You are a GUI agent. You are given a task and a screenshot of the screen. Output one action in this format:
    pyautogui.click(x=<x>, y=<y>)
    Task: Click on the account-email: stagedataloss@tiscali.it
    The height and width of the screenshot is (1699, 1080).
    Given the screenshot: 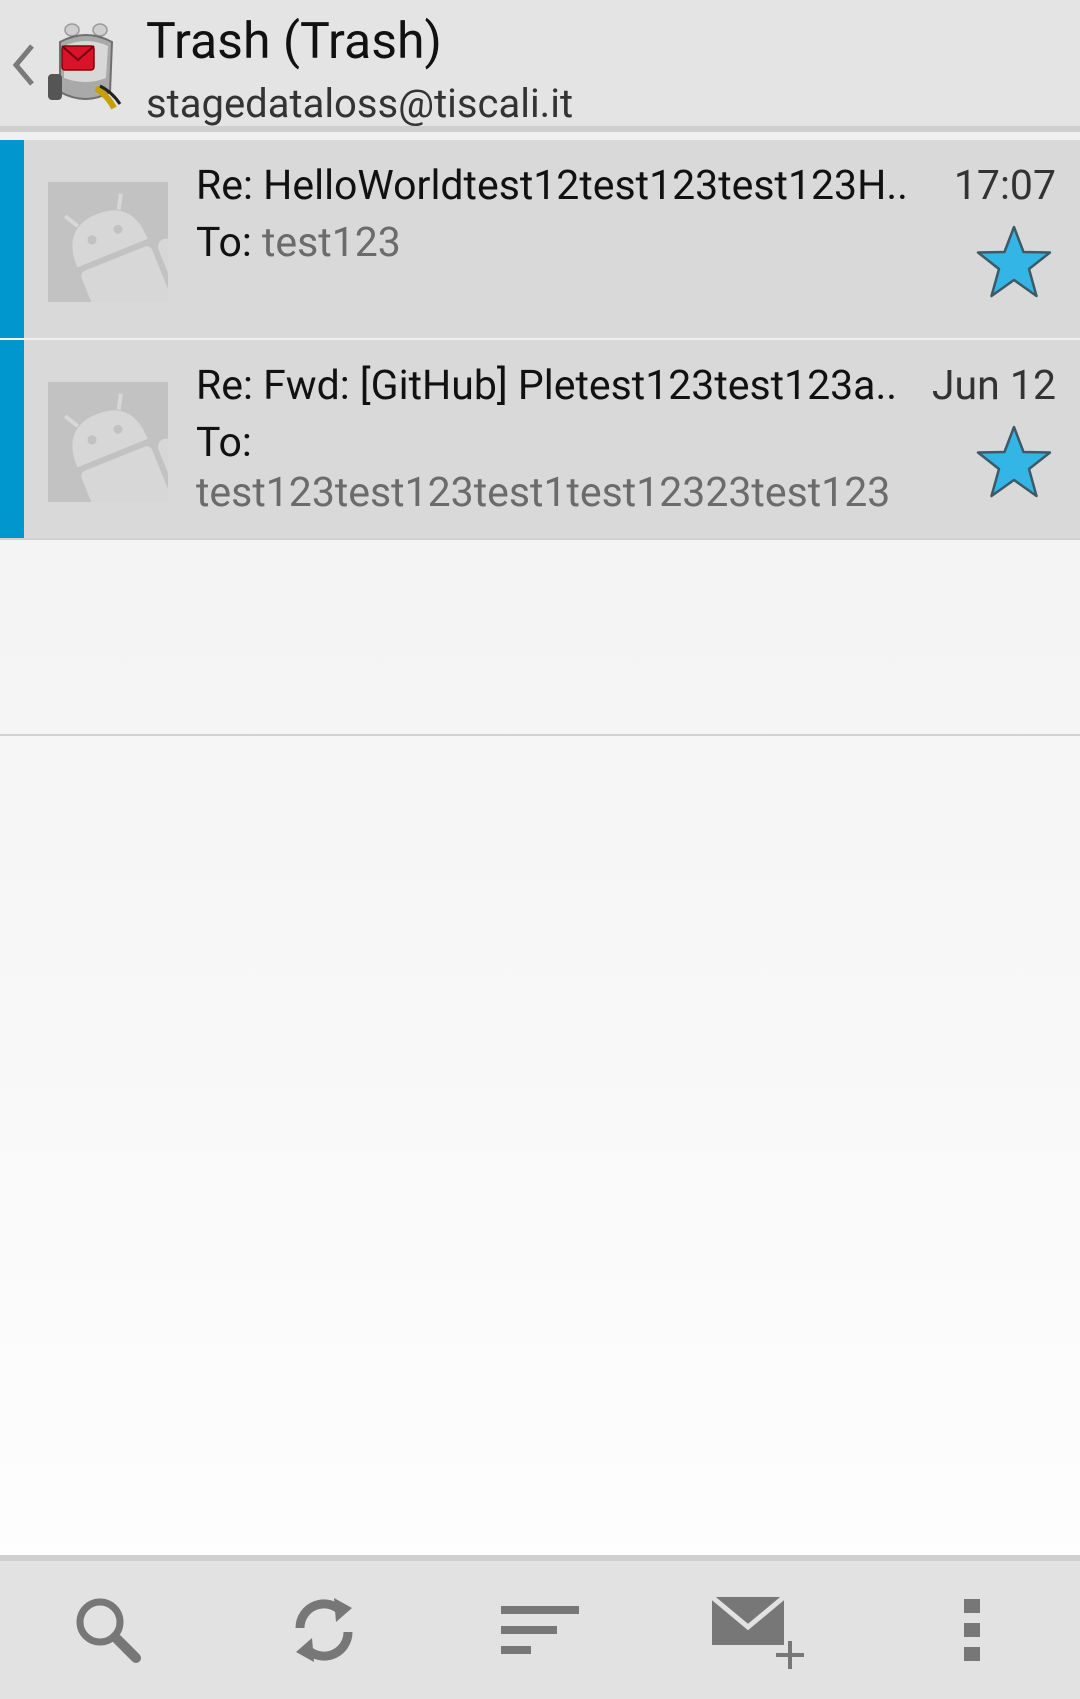 What is the action you would take?
    pyautogui.click(x=360, y=103)
    